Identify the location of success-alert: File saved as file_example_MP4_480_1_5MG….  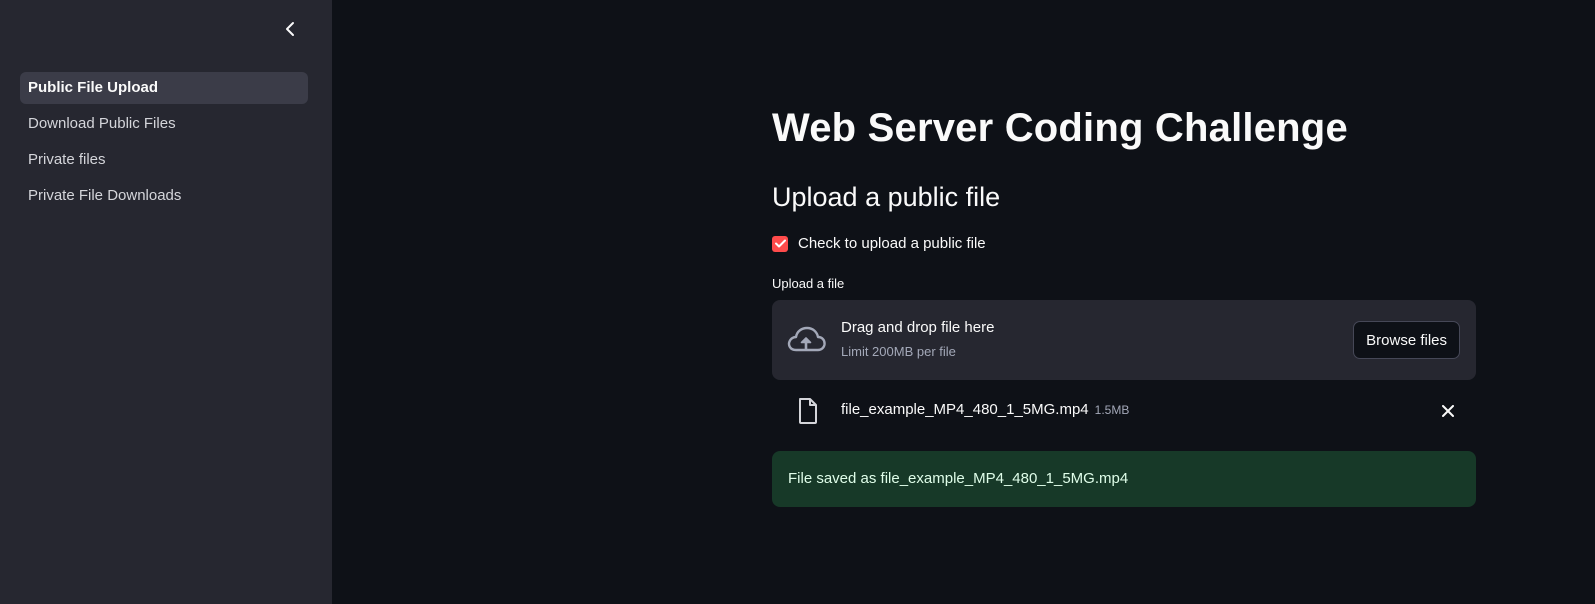
(1124, 479).